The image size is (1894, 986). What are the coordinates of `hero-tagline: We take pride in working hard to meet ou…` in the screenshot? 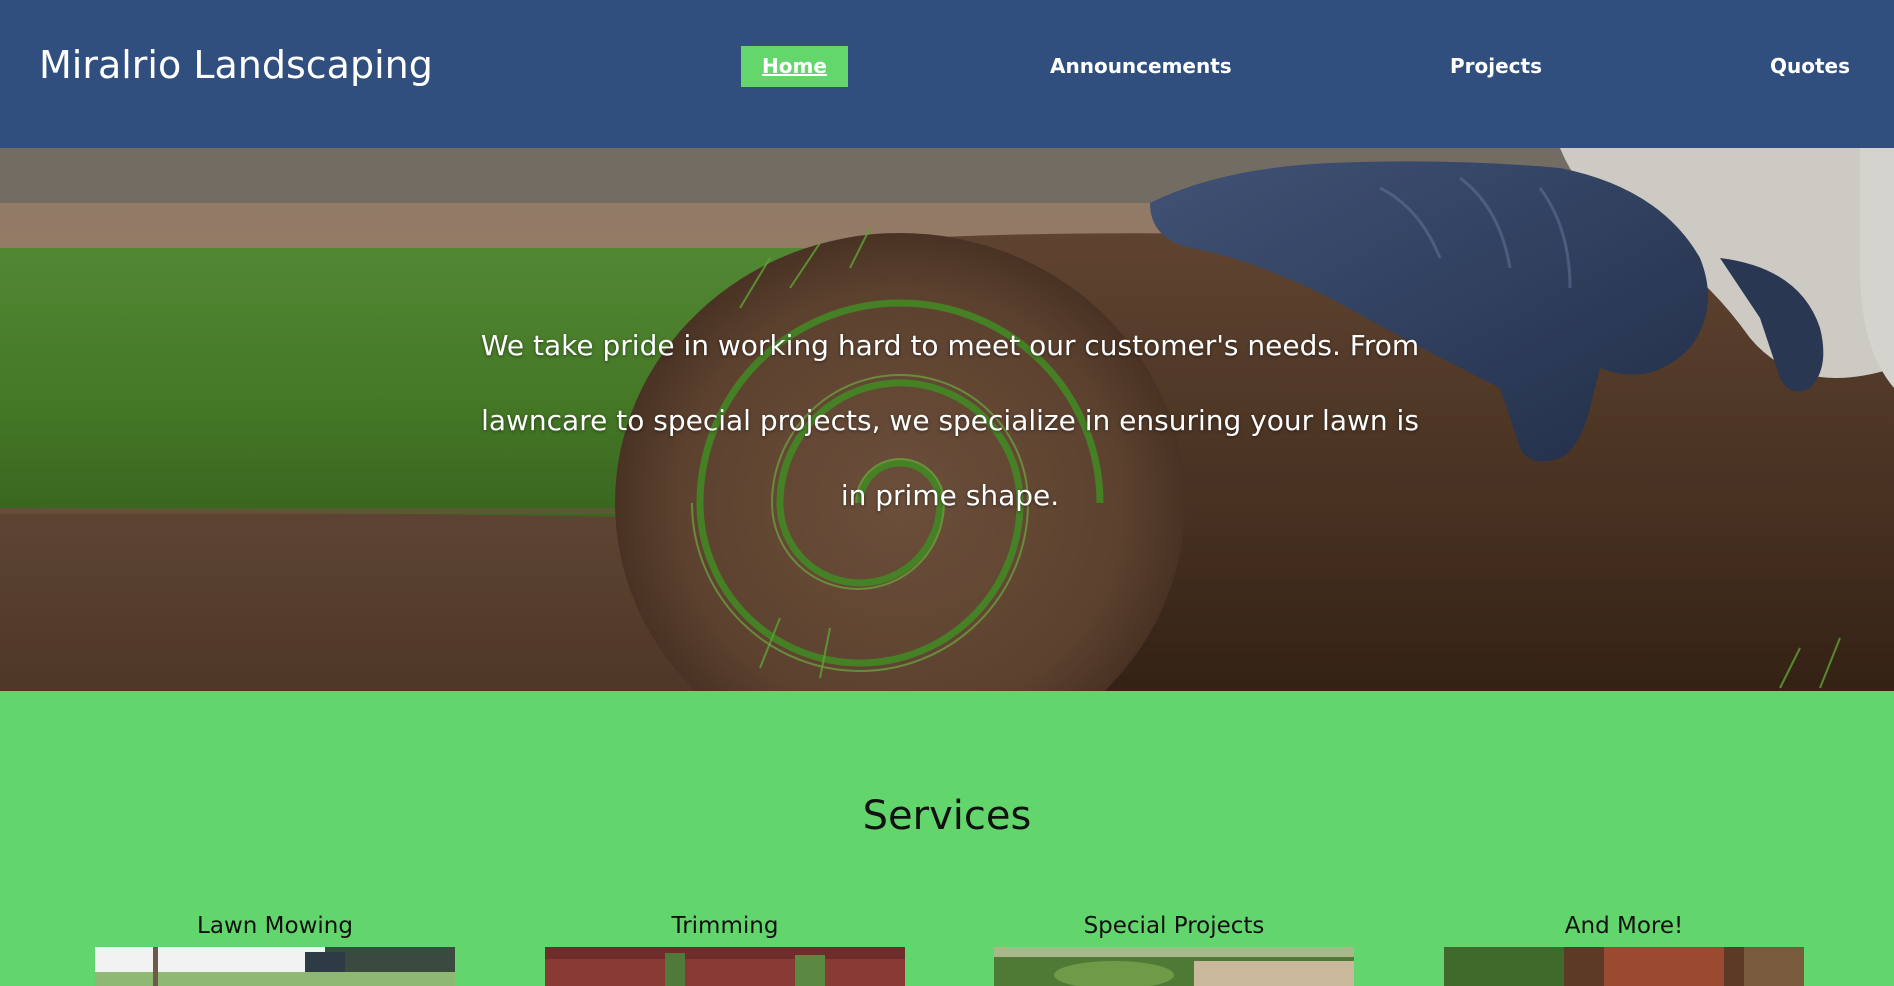 It's located at (950, 420).